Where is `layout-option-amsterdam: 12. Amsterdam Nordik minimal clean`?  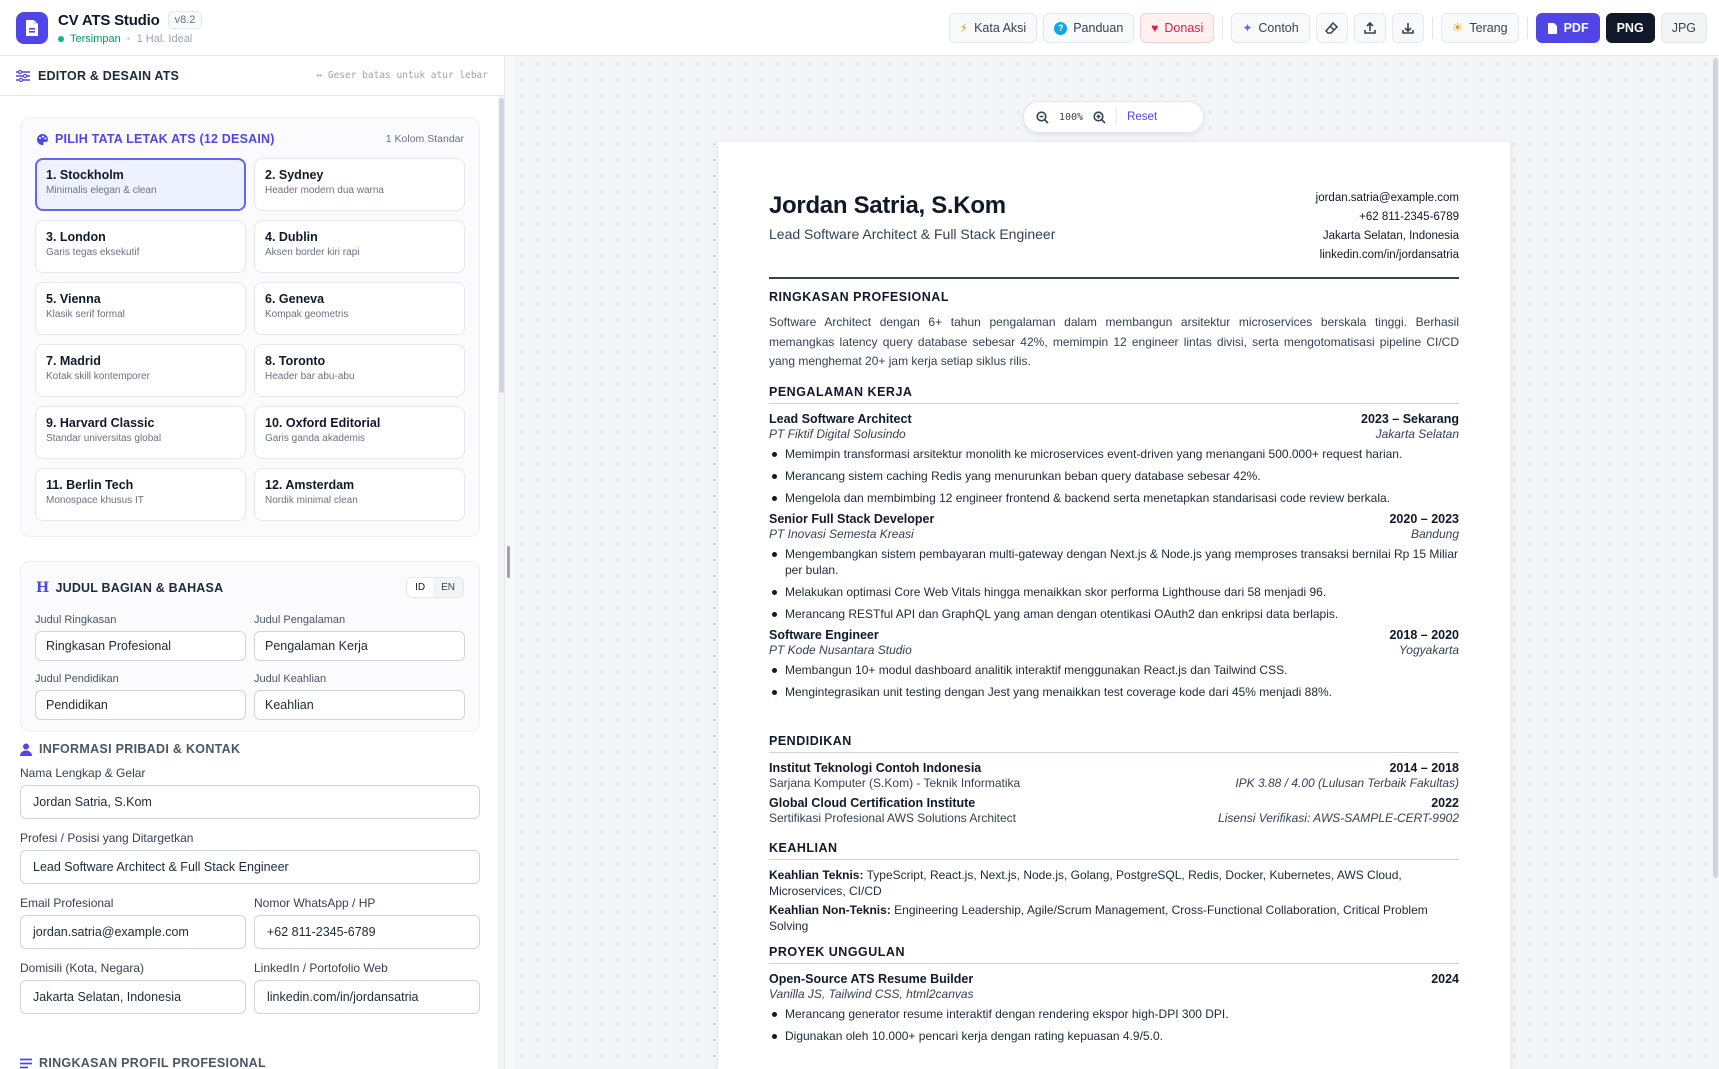
layout-option-amsterdam: 12. Amsterdam Nordik minimal clean is located at coordinates (359, 494).